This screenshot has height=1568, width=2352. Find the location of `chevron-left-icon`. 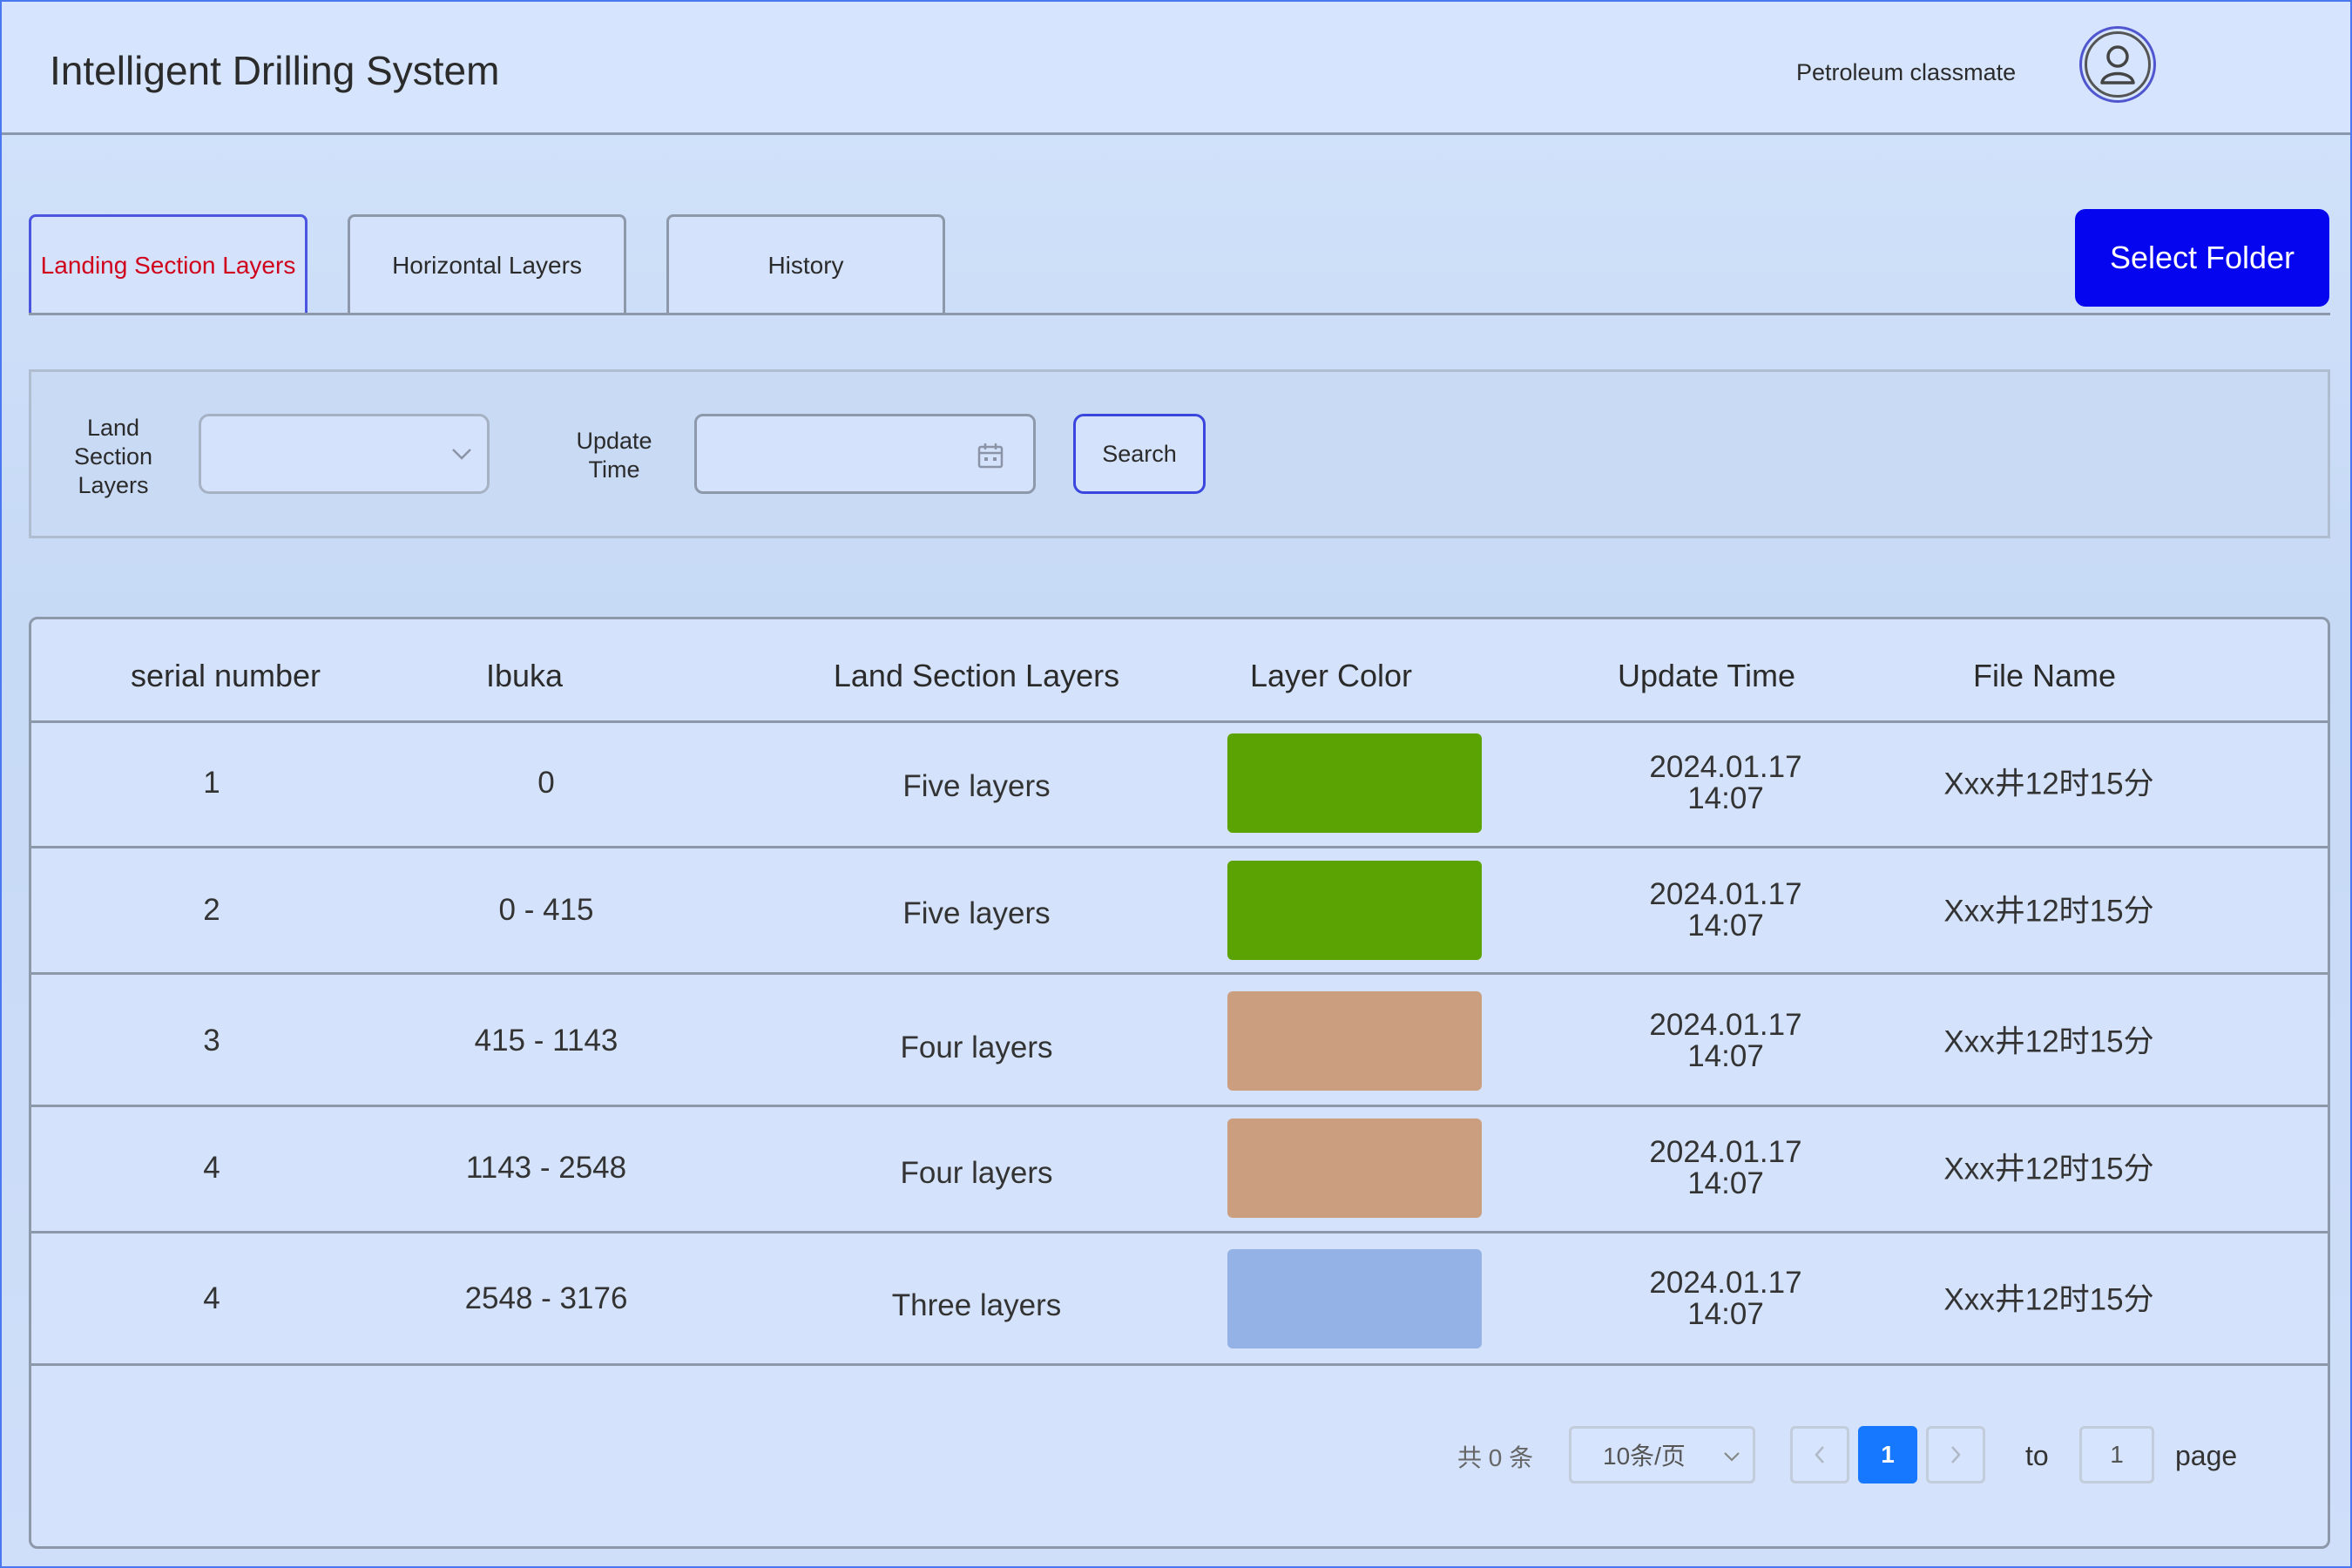

chevron-left-icon is located at coordinates (1819, 1454).